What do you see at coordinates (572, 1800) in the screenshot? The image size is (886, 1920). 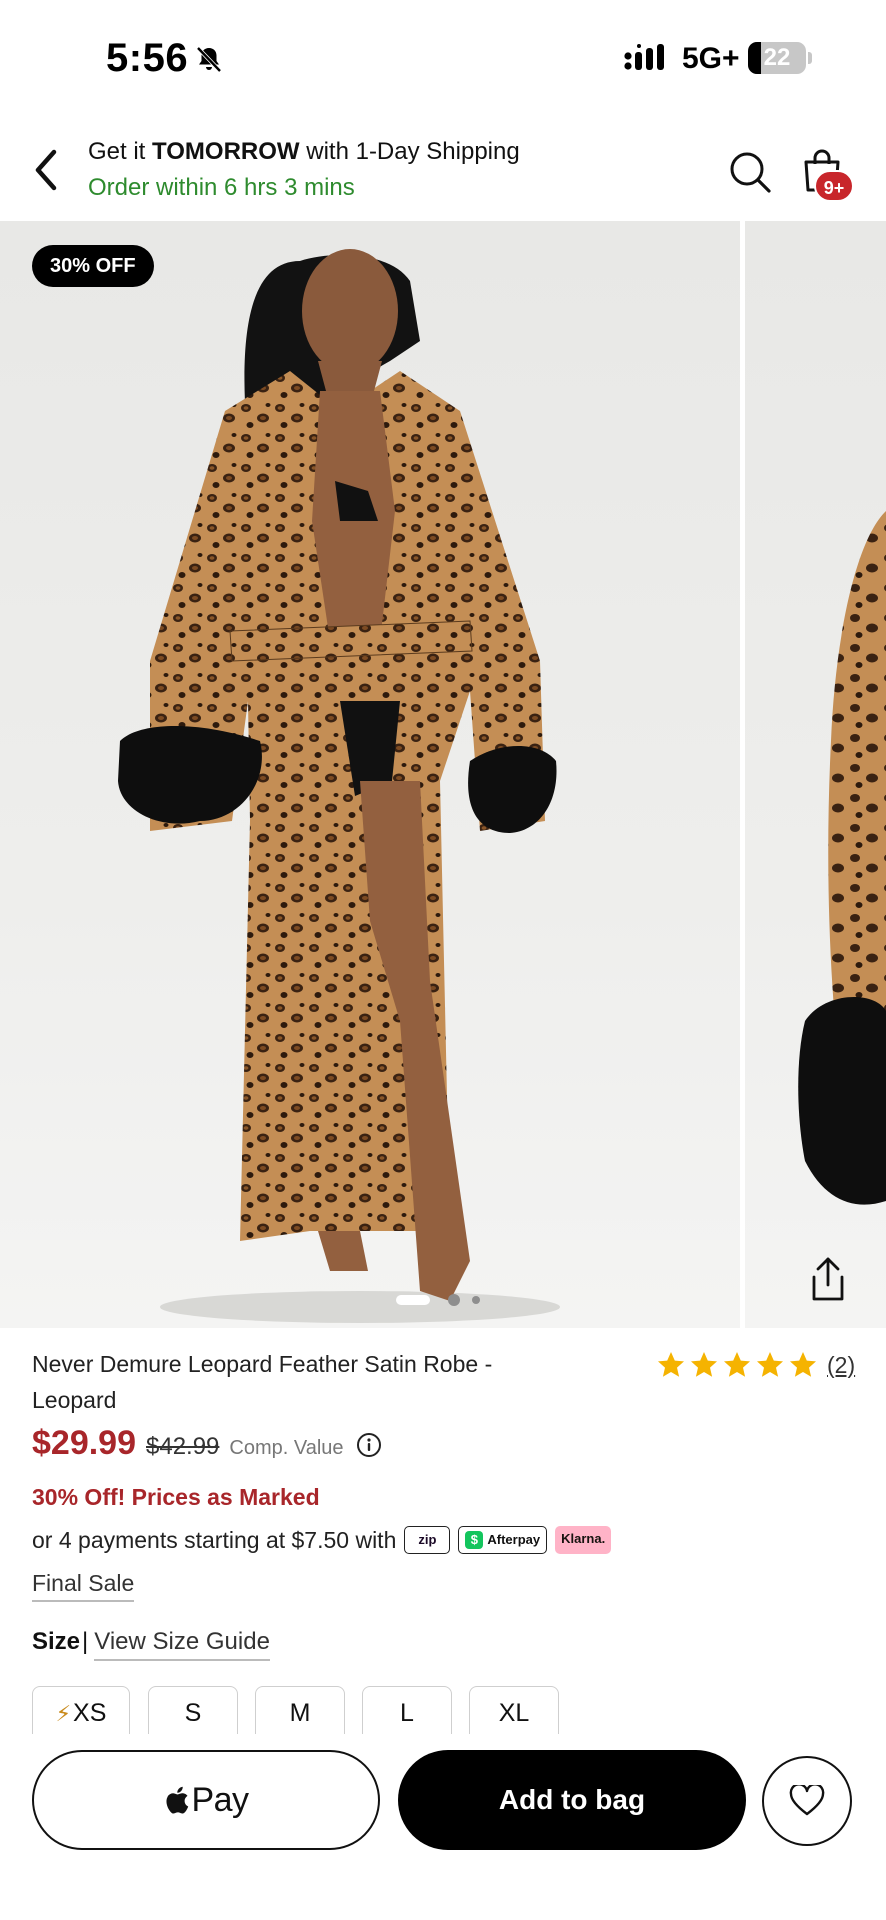 I see `add-to-bag-button: Add to bag` at bounding box center [572, 1800].